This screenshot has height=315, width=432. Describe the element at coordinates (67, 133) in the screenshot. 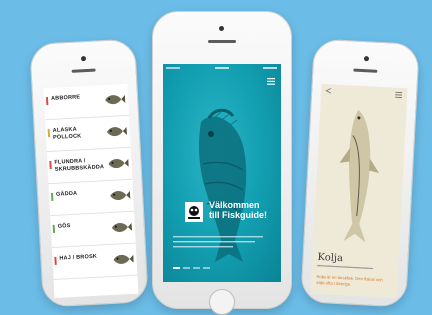

I see `fish-name: ALASKA POLLOCK` at that location.